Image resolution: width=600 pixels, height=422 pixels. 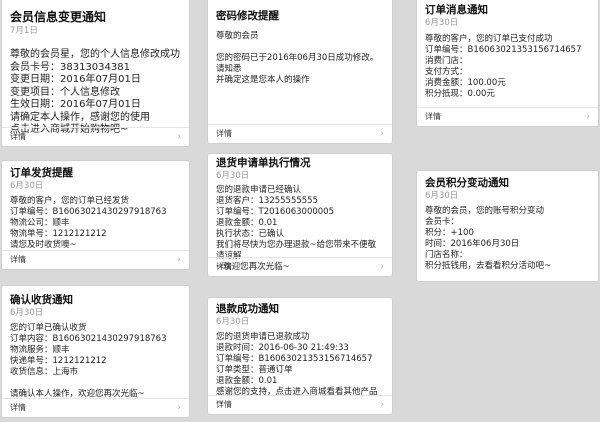 I want to click on card-title: 订单消息通知, so click(x=456, y=10).